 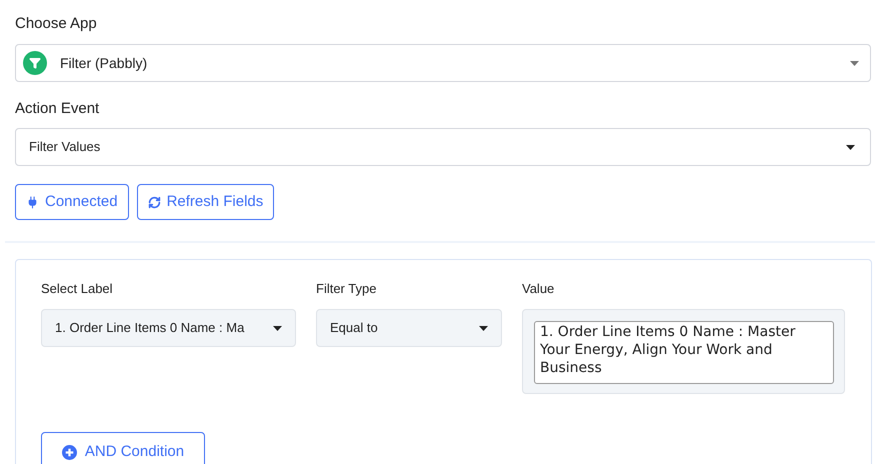 What do you see at coordinates (57, 109) in the screenshot?
I see `field-label: Action Event` at bounding box center [57, 109].